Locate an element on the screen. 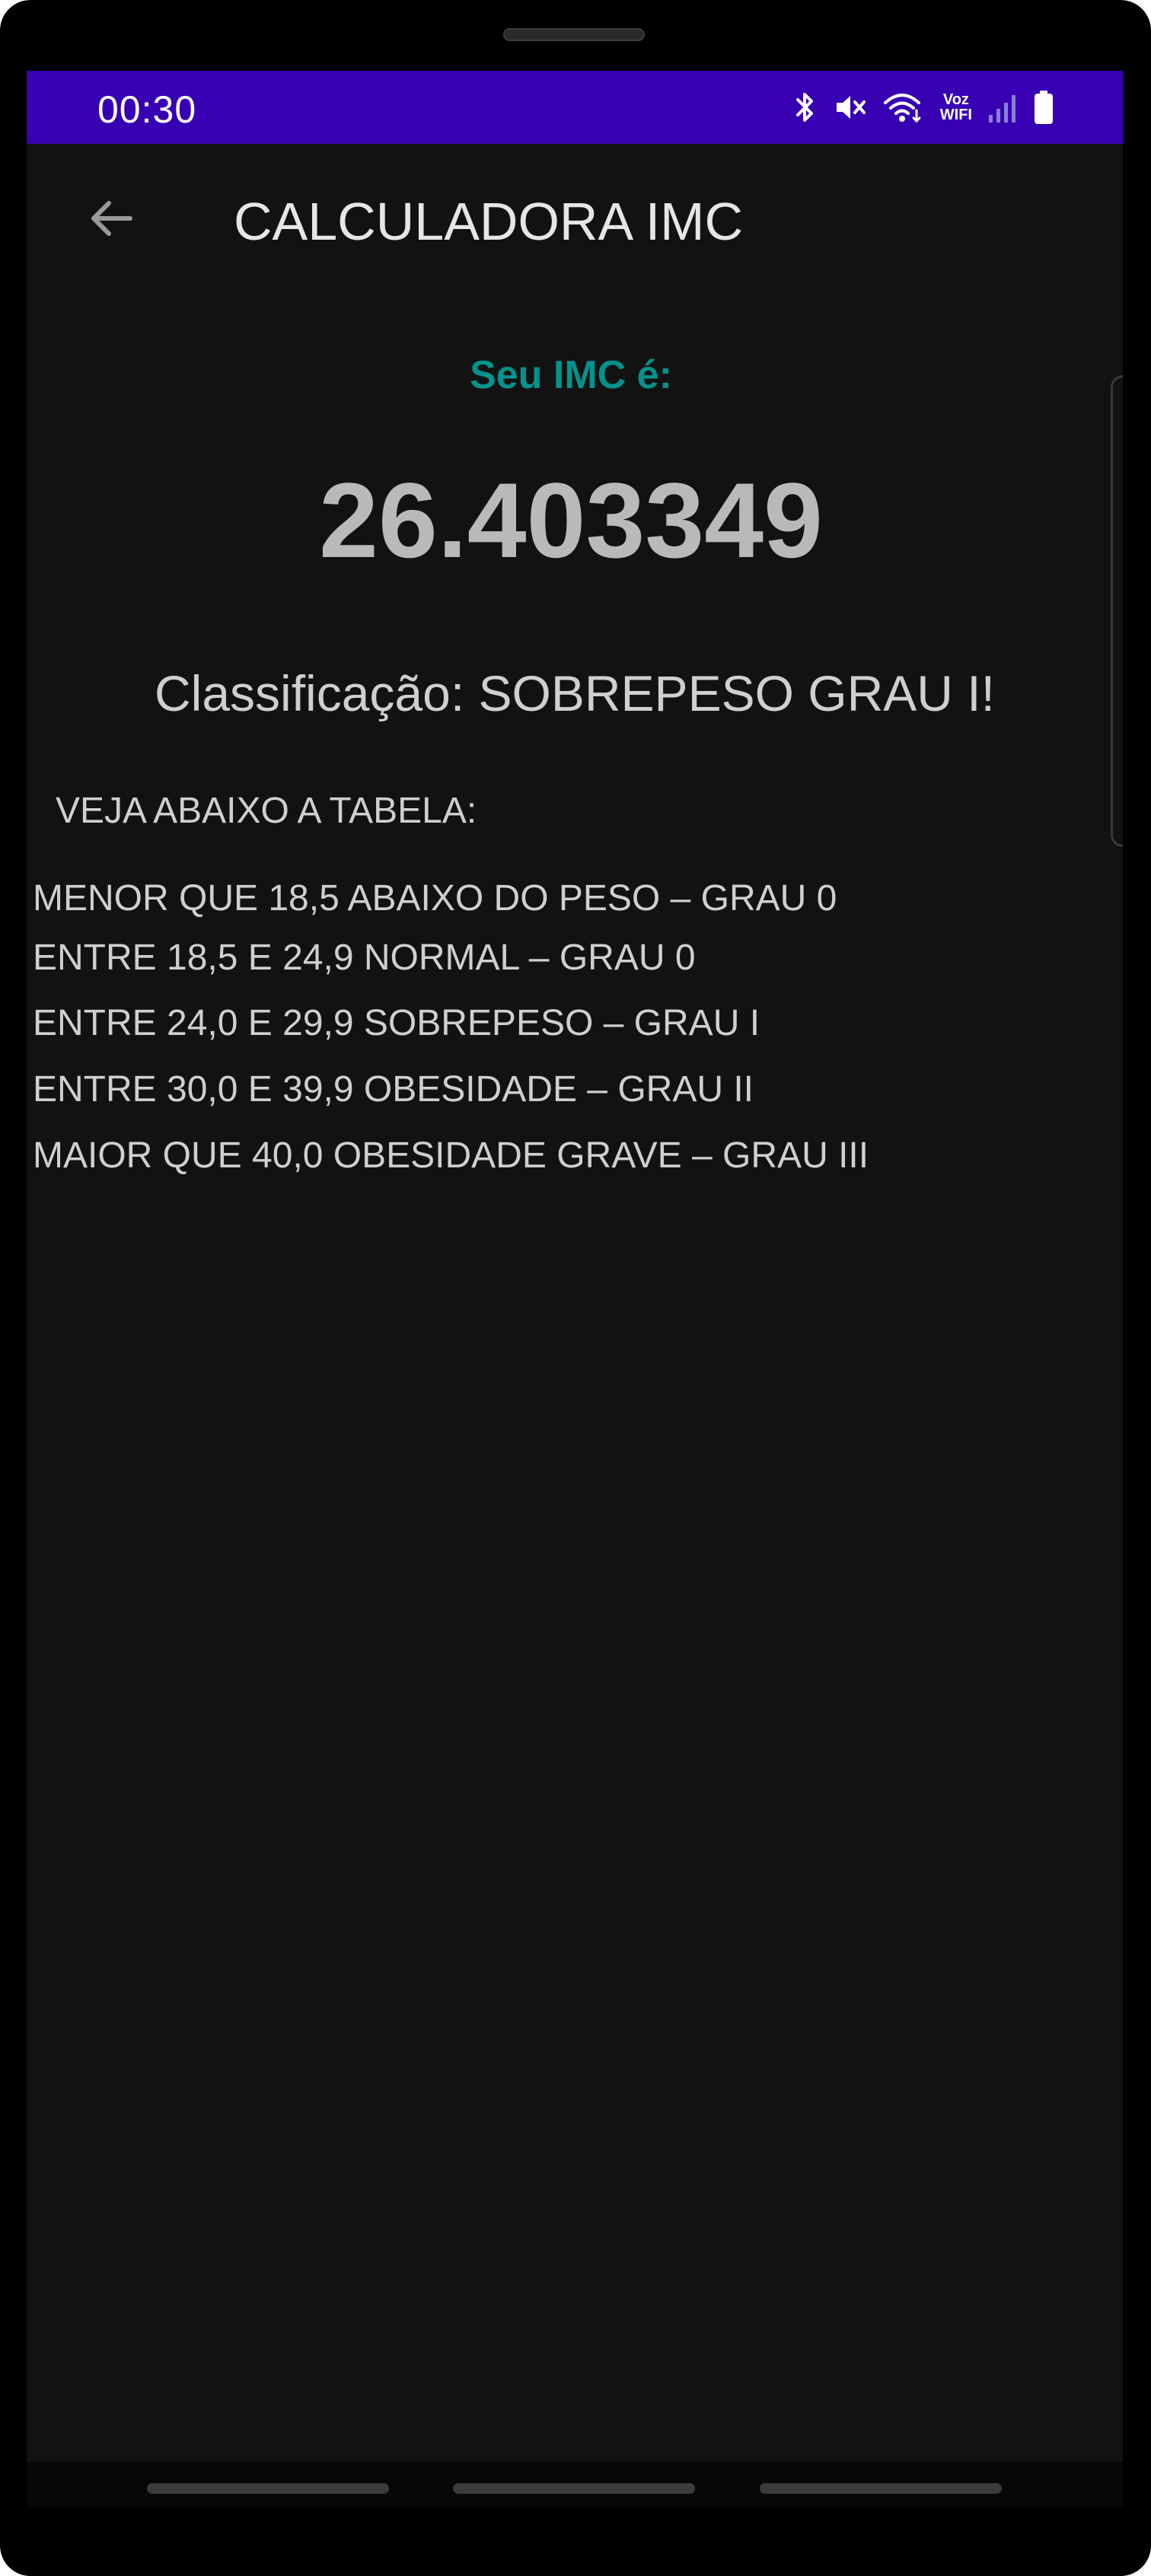 Image resolution: width=1151 pixels, height=2576 pixels. status-time: 00:30 is located at coordinates (147, 109).